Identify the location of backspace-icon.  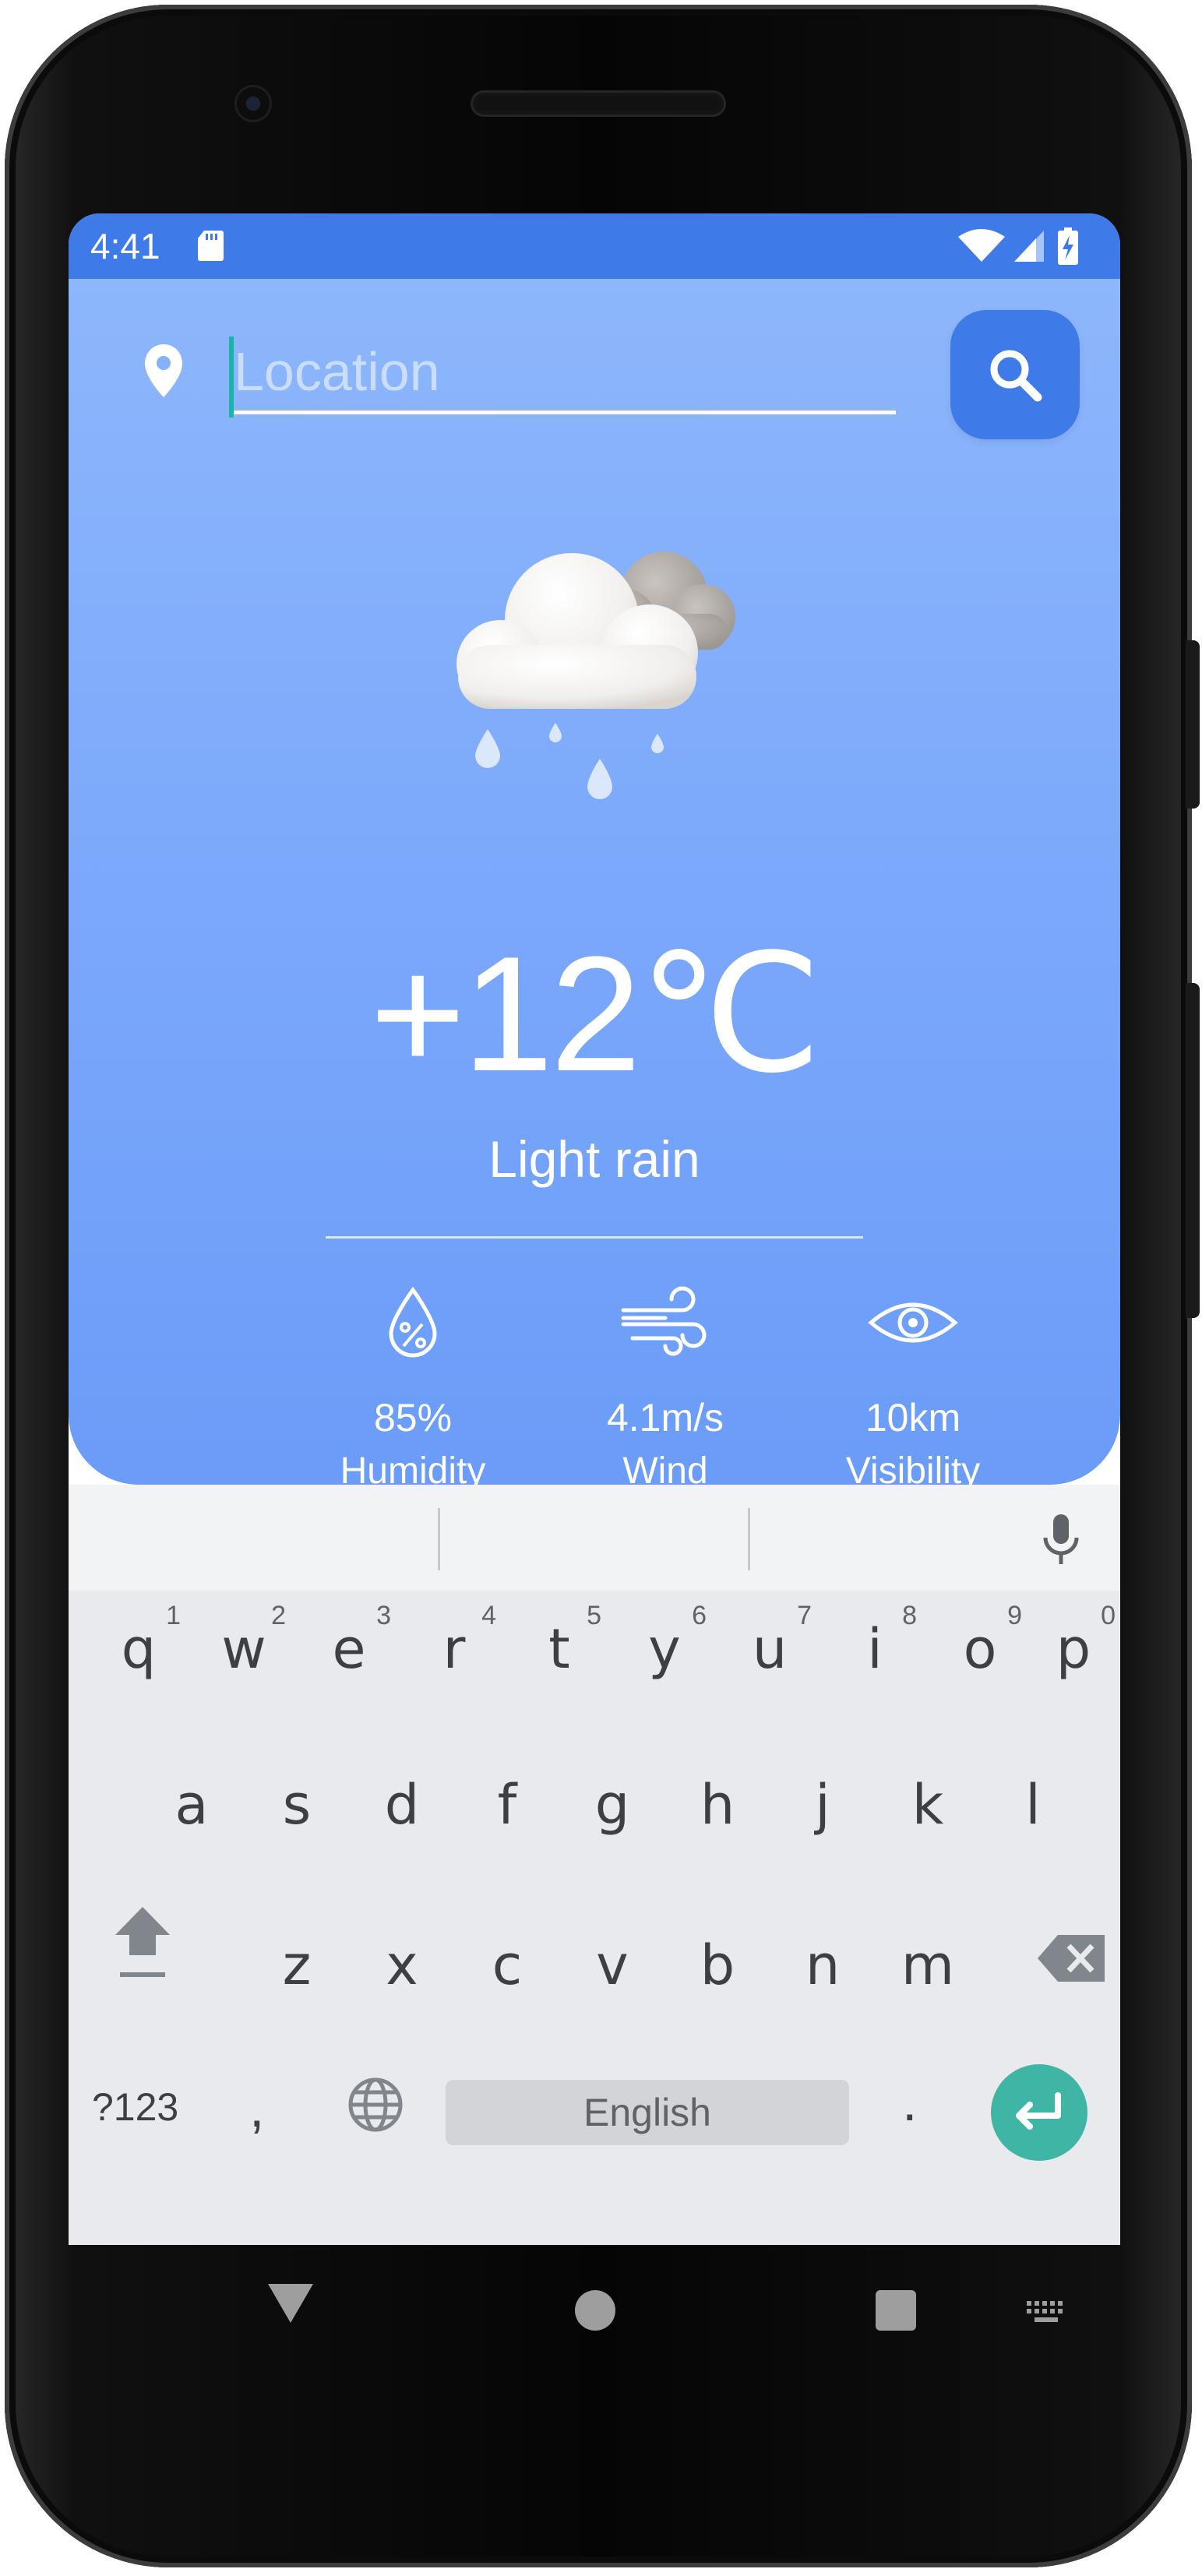
(1073, 1958).